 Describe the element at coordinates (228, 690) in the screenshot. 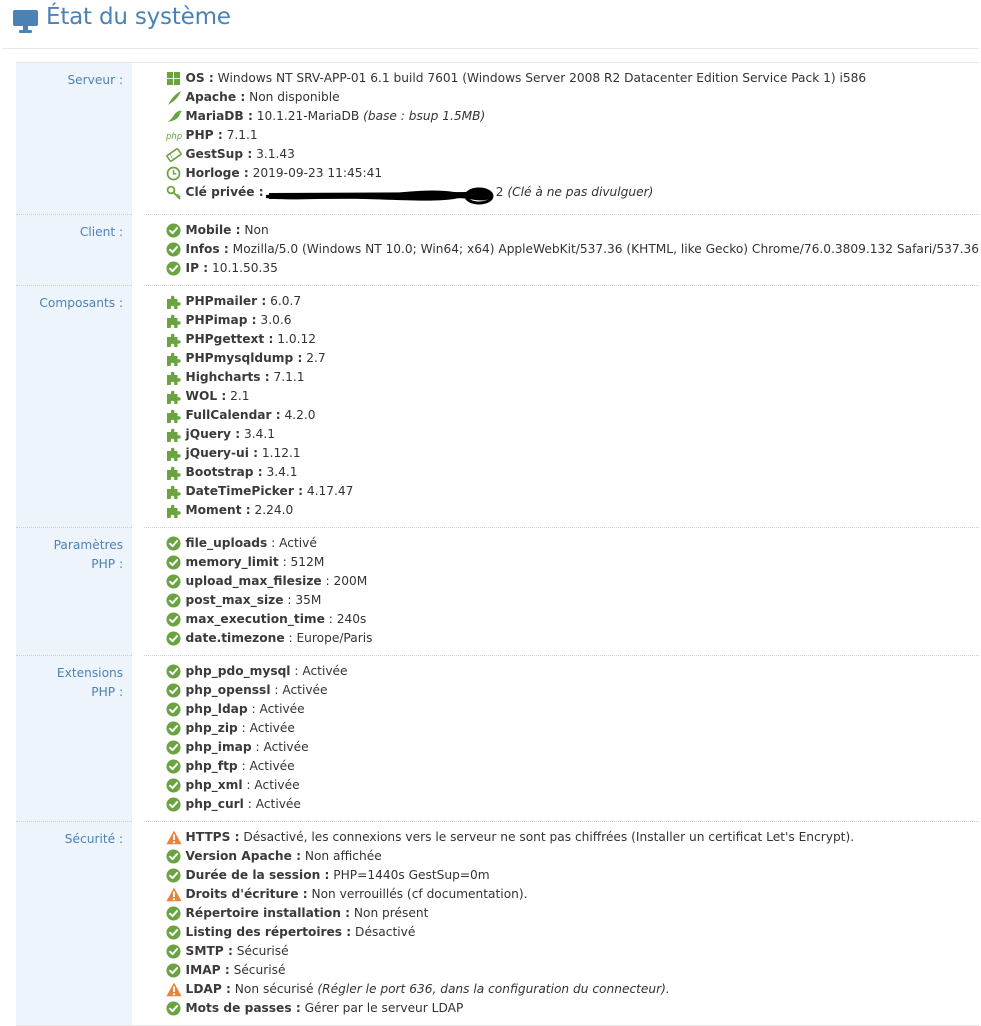

I see `item-key: php_openssl` at that location.